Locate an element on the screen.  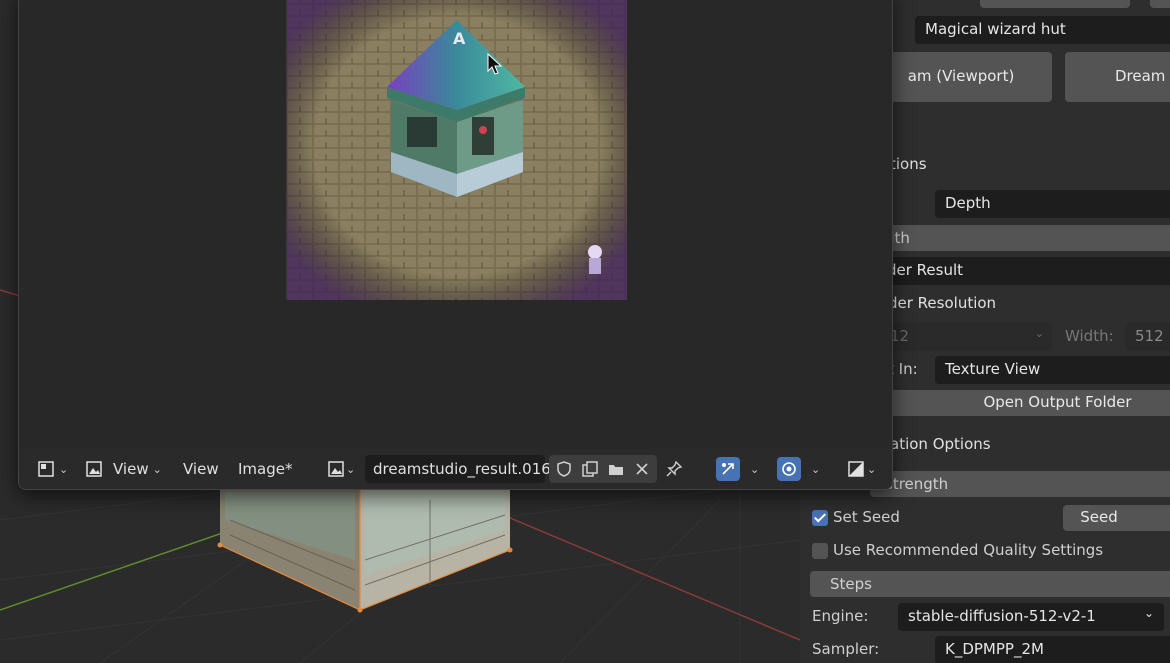
init-type-select: Depth is located at coordinates (1052, 204).